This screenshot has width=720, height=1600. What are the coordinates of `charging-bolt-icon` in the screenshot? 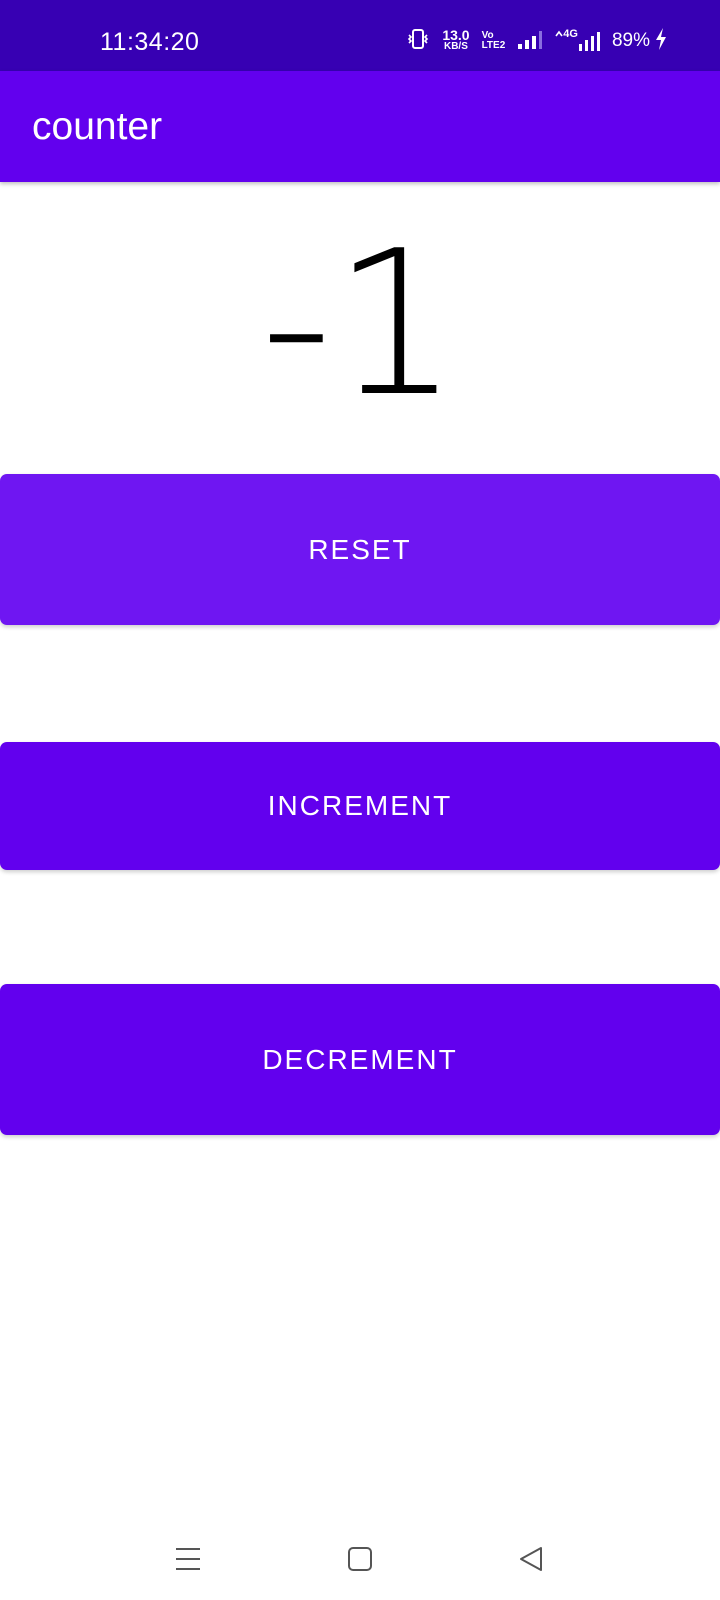 It's located at (661, 41).